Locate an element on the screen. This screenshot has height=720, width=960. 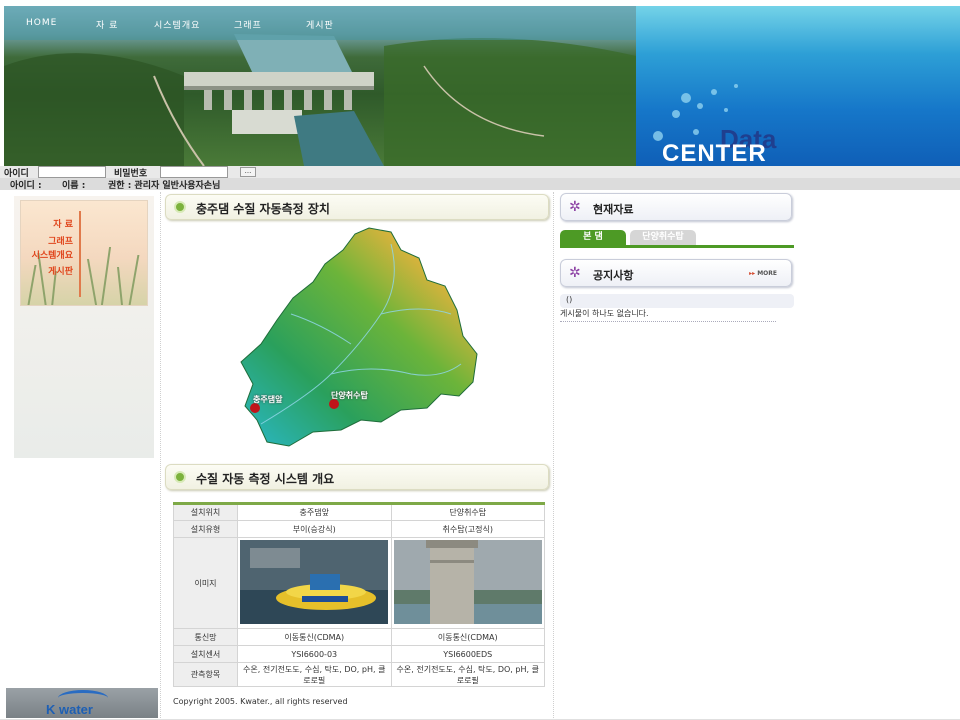
section-title-text: 수질 자동 측정 시스템 개요 is located at coordinates (265, 479).